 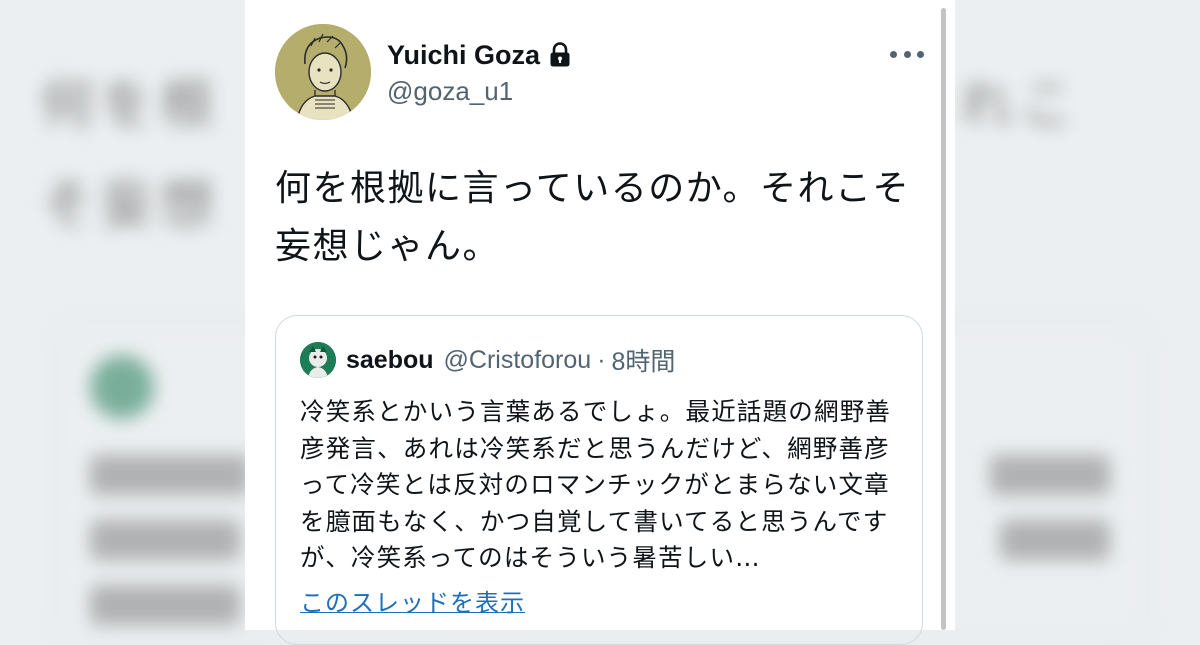 I want to click on author-avatar, so click(x=323, y=72).